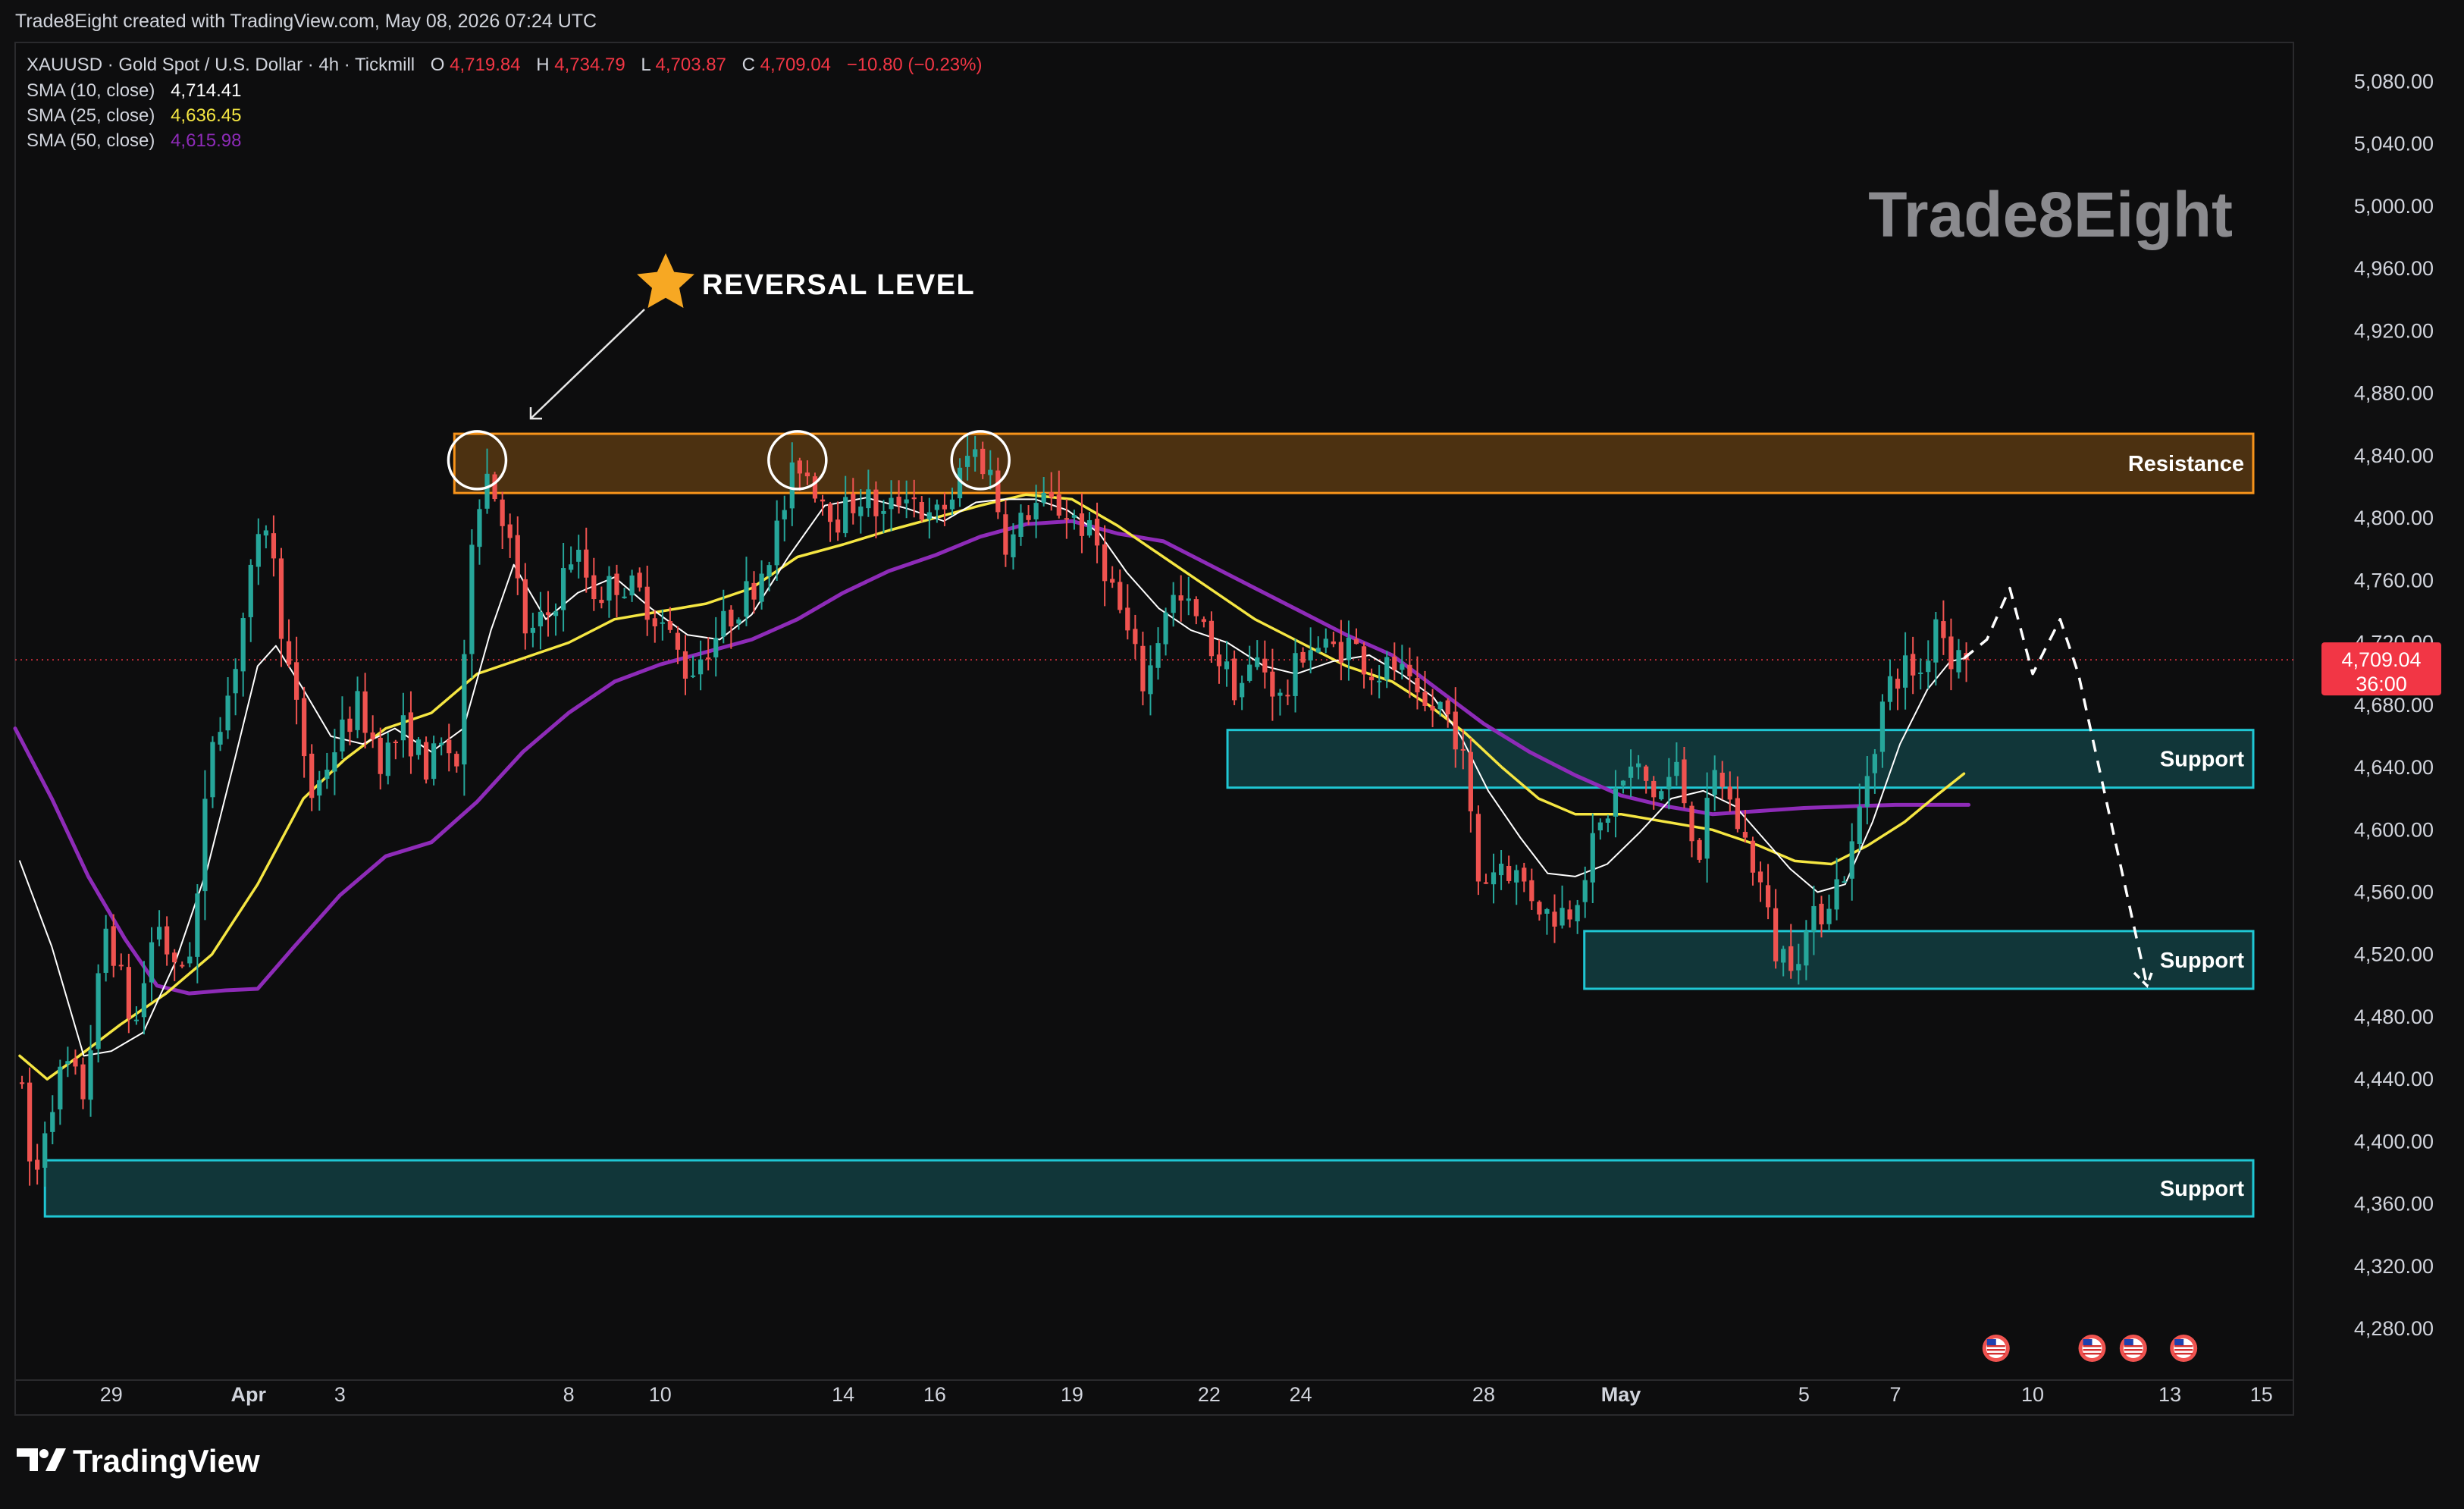 The width and height of the screenshot is (2464, 1509). What do you see at coordinates (485, 65) in the screenshot?
I see `legend-o-value: 4,719.84` at bounding box center [485, 65].